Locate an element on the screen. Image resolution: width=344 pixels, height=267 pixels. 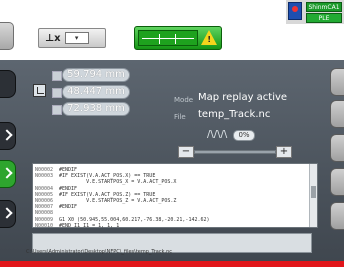
status-badge-bottom: PLE is located at coordinates (324, 18).